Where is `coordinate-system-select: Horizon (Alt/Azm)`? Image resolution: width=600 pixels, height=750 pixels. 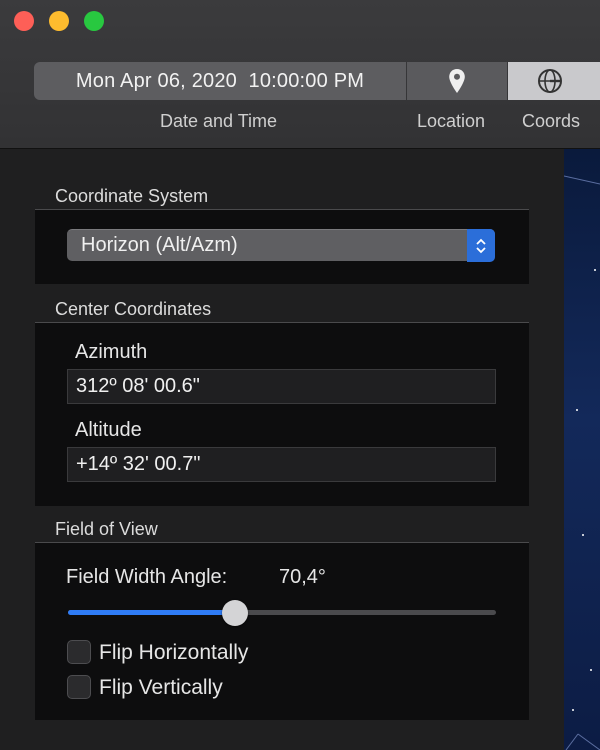 coordinate-system-select: Horizon (Alt/Azm) is located at coordinates (281, 245).